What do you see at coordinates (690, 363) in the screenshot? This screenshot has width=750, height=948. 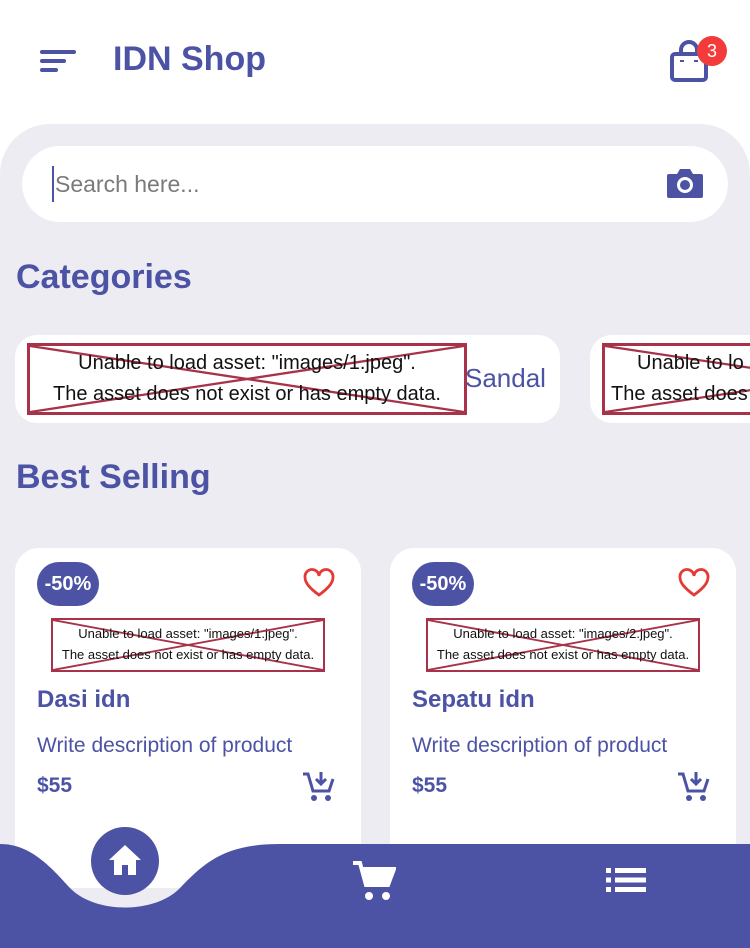 I see `error-text-line1: Unable to lo` at bounding box center [690, 363].